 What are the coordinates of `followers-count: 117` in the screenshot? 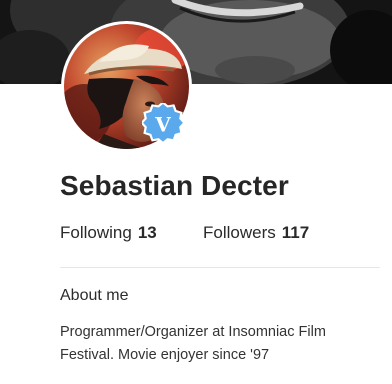 It's located at (295, 232).